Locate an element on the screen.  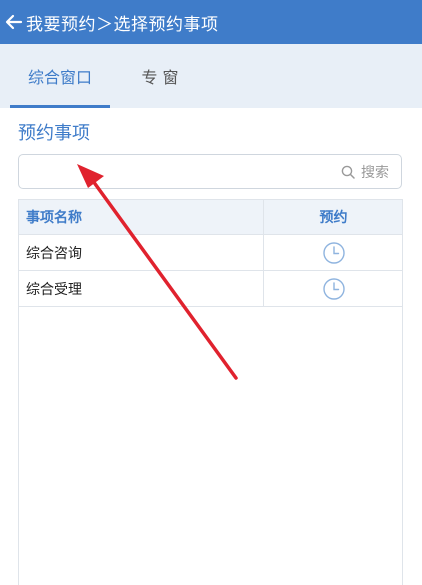
page-title: 我要预约＞选择预约事项 is located at coordinates (122, 24).